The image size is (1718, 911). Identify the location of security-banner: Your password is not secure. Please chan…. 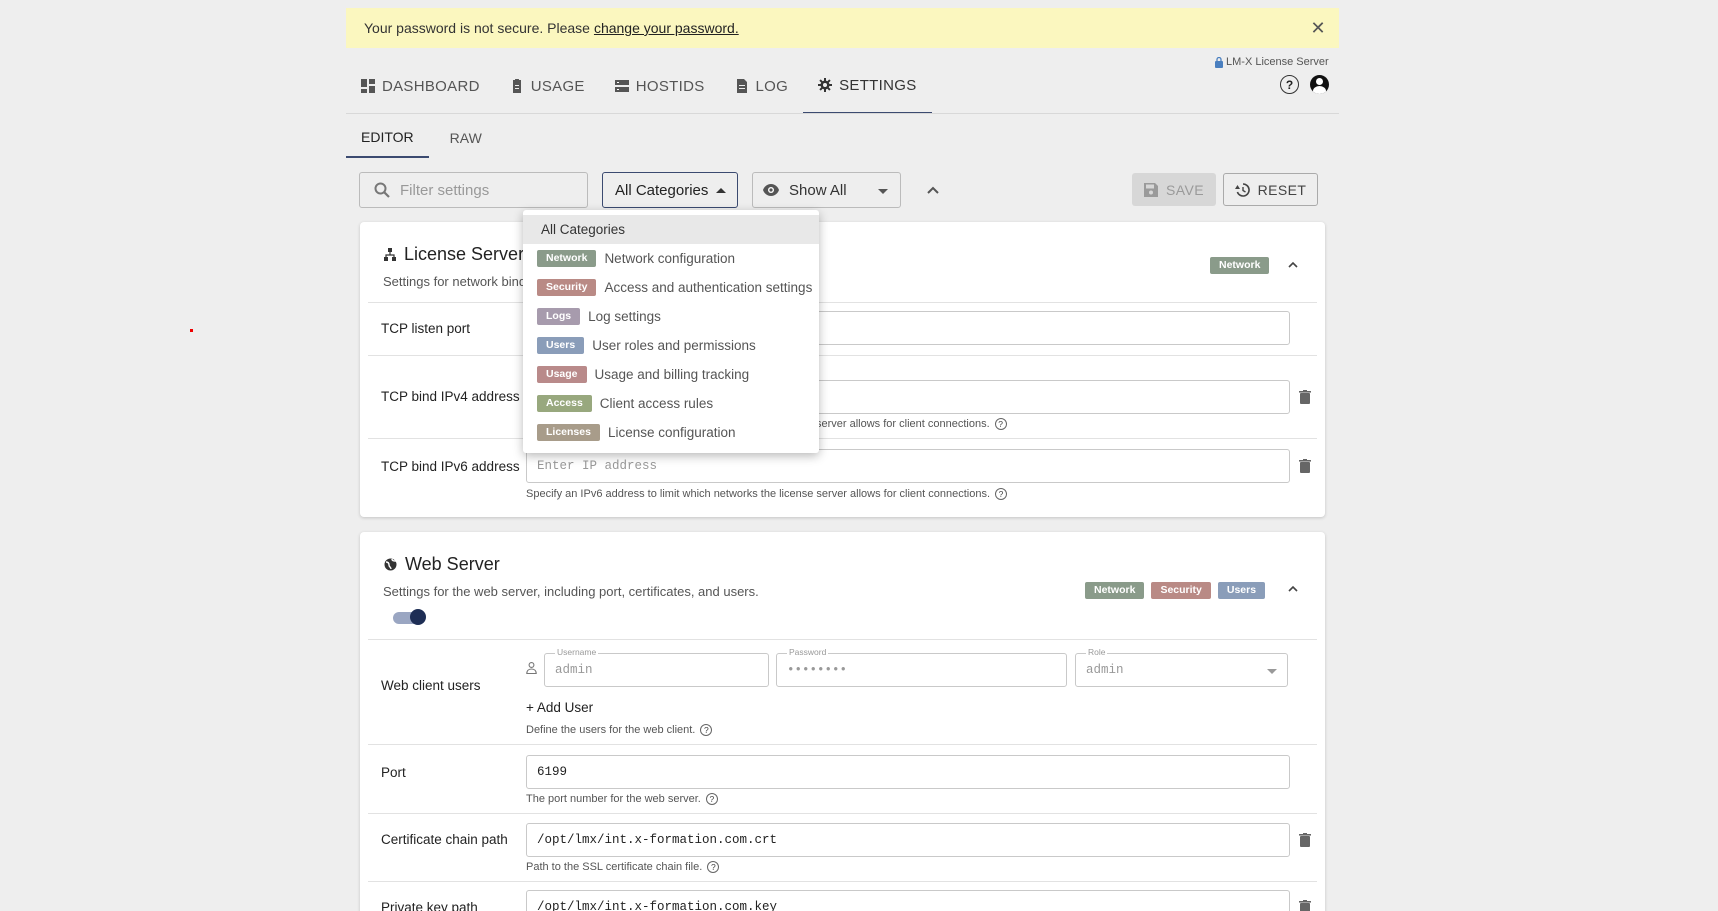
(842, 28).